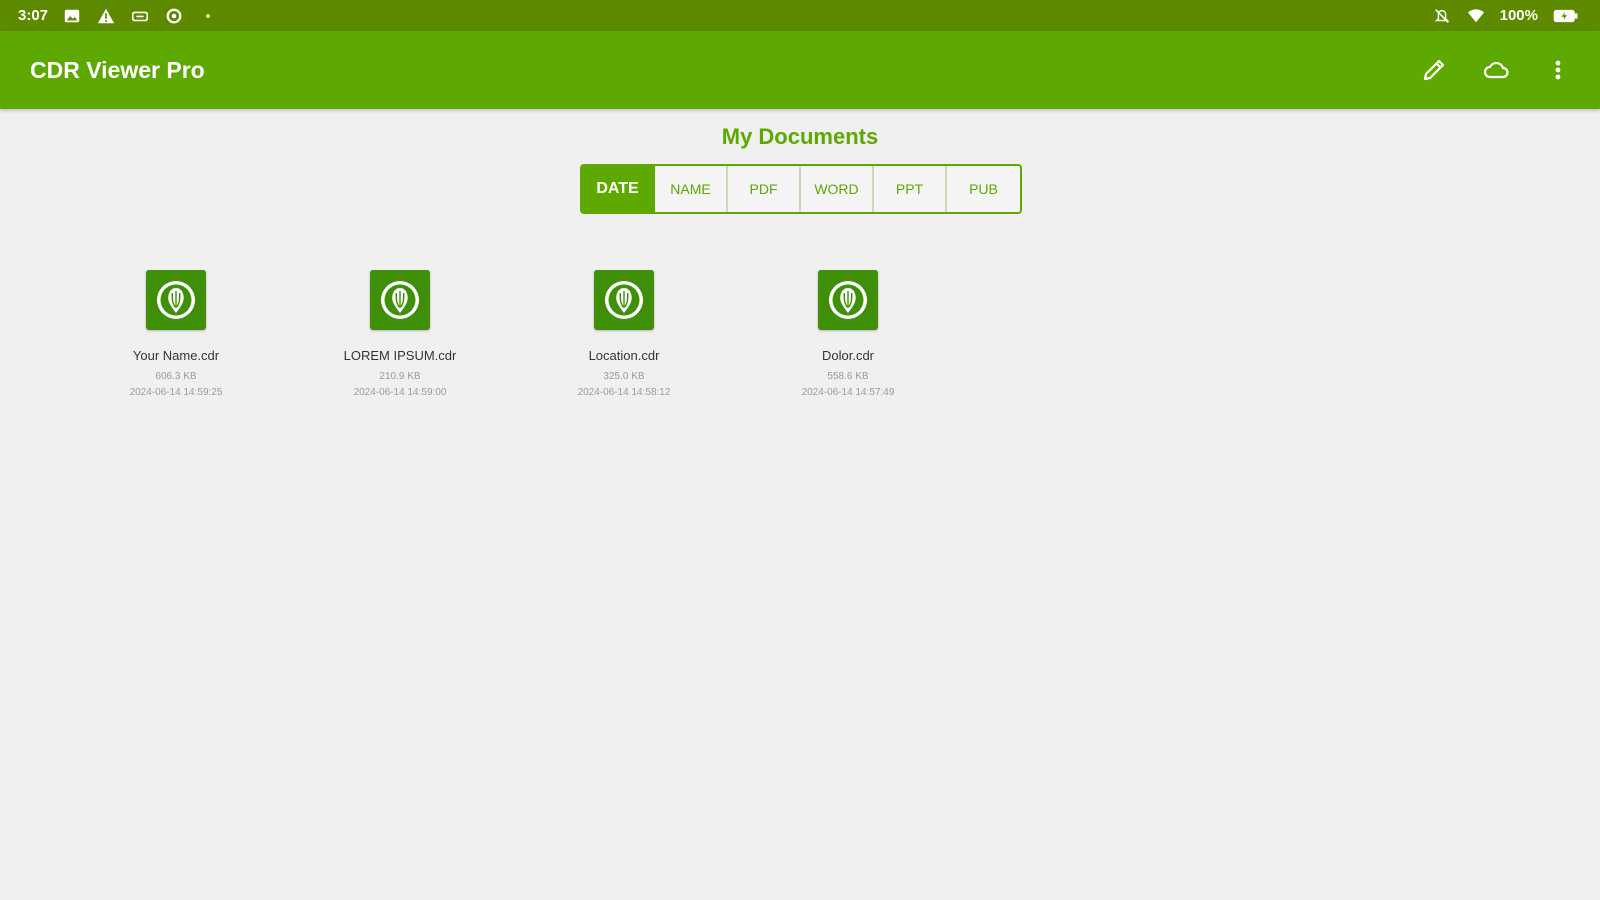 Image resolution: width=1600 pixels, height=900 pixels. Describe the element at coordinates (848, 334) in the screenshot. I see `file-item: Dolor.cdr 558.6 KB 2024-06-14 14:57:49` at that location.